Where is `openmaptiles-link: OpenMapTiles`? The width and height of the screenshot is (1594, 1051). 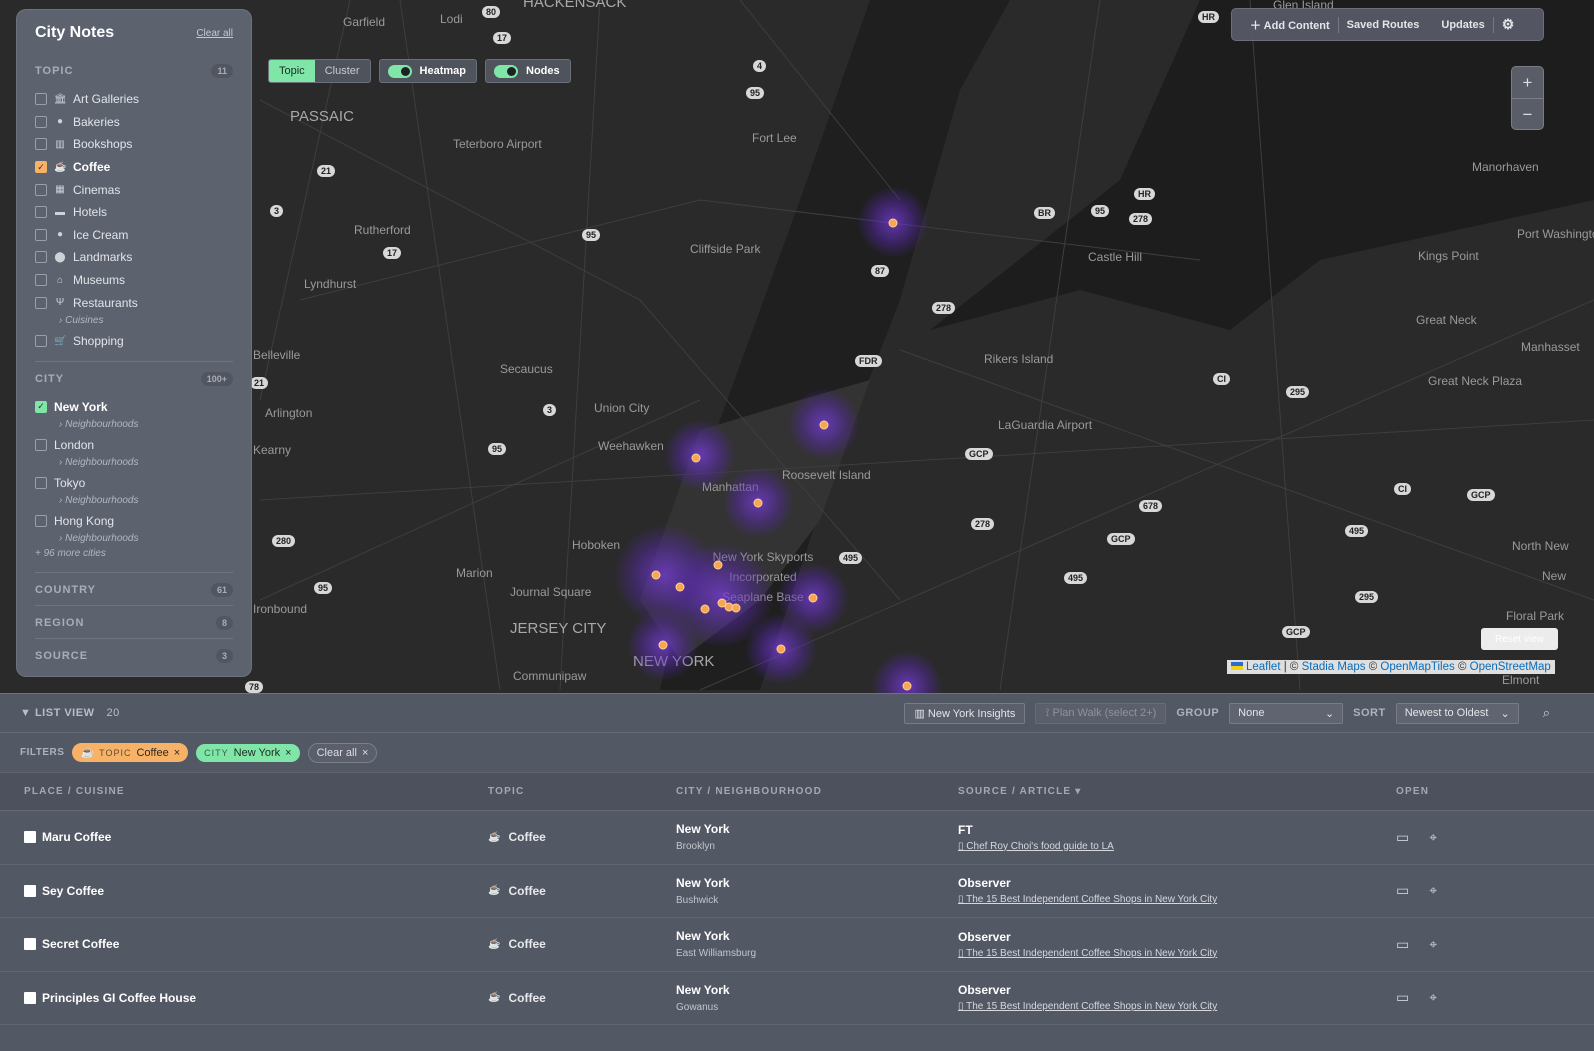
openmaptiles-link: OpenMapTiles is located at coordinates (1417, 667).